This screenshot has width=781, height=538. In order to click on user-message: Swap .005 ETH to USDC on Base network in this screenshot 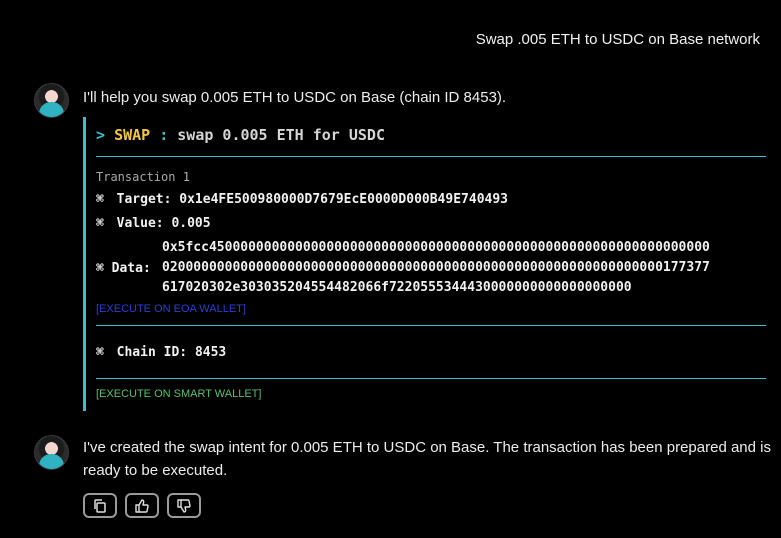, I will do `click(617, 39)`.